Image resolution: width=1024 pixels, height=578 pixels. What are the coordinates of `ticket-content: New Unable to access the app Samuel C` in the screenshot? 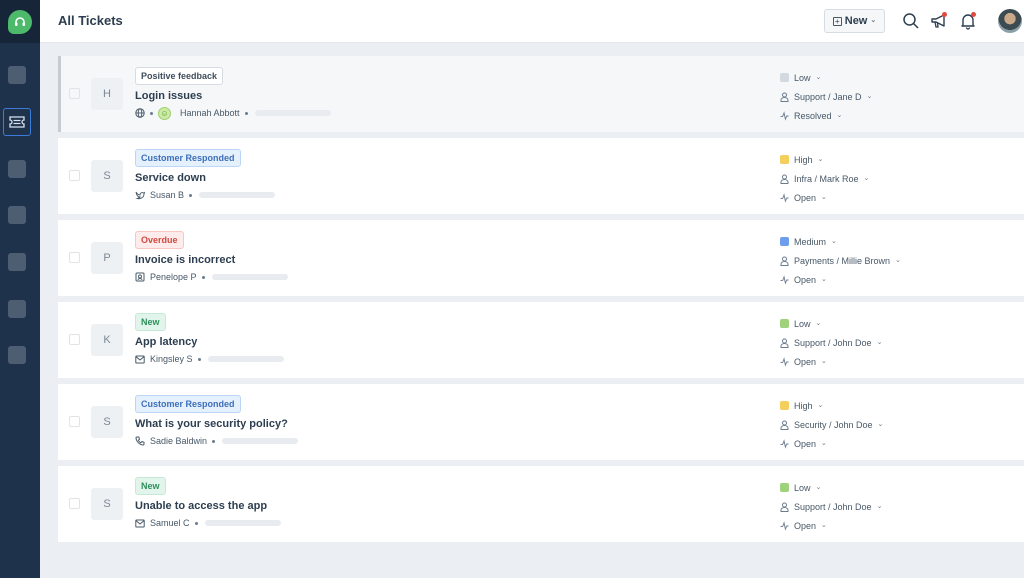 It's located at (208, 502).